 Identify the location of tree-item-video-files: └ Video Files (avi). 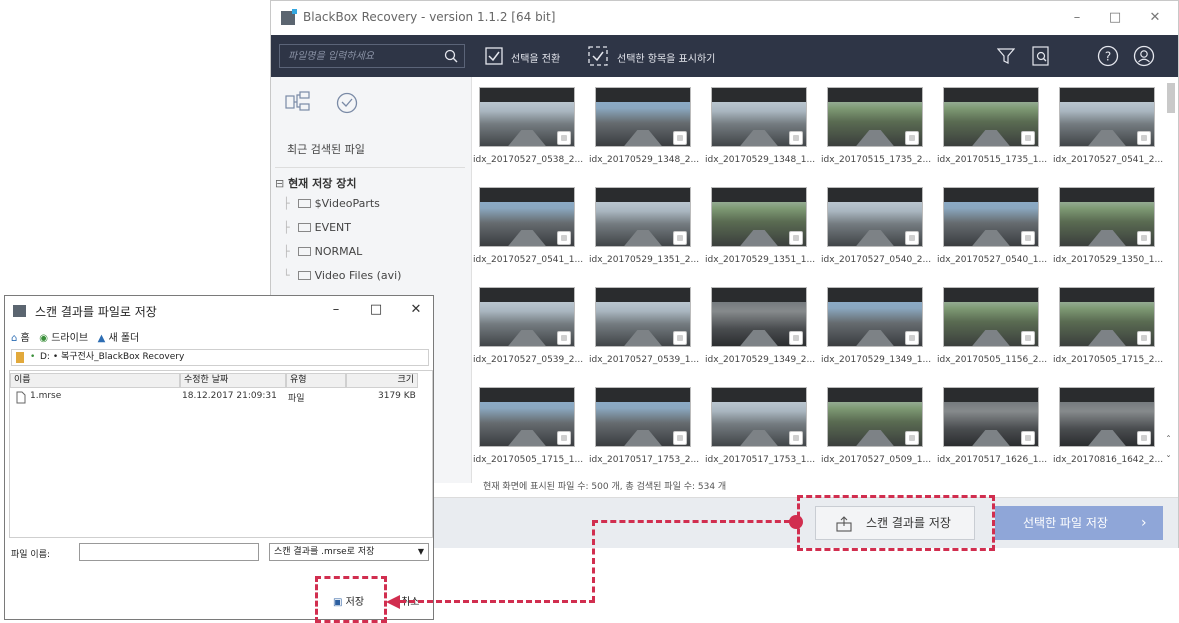
(342, 275).